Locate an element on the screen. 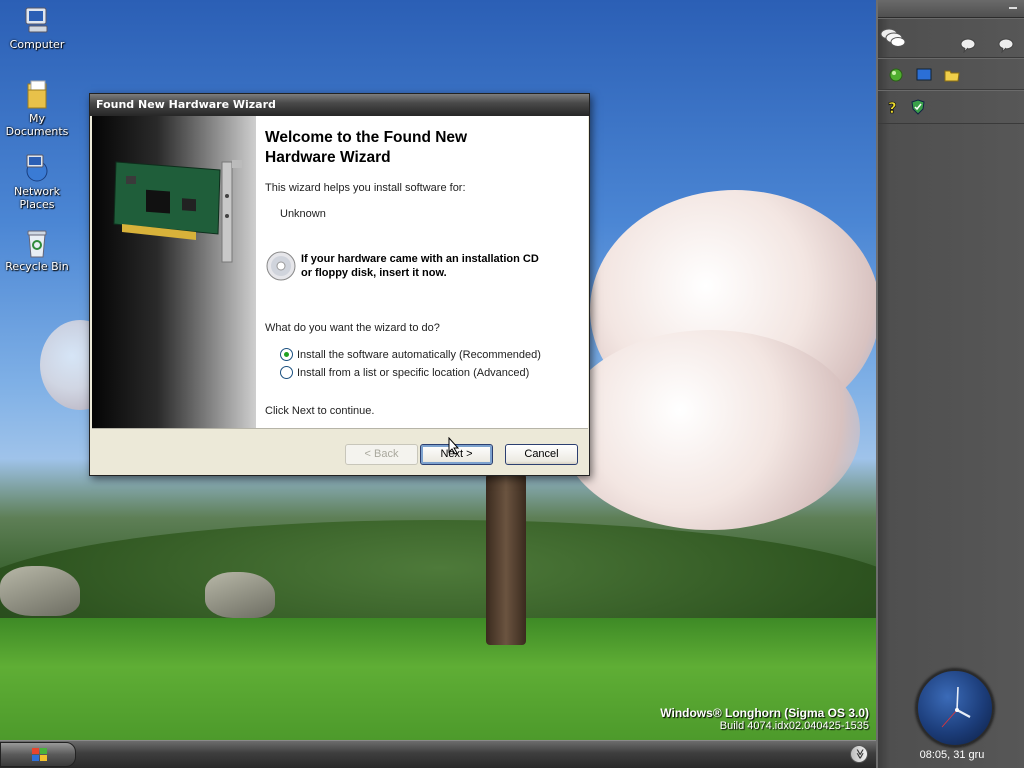 This screenshot has height=768, width=1024. windows-flag-icon is located at coordinates (39, 754).